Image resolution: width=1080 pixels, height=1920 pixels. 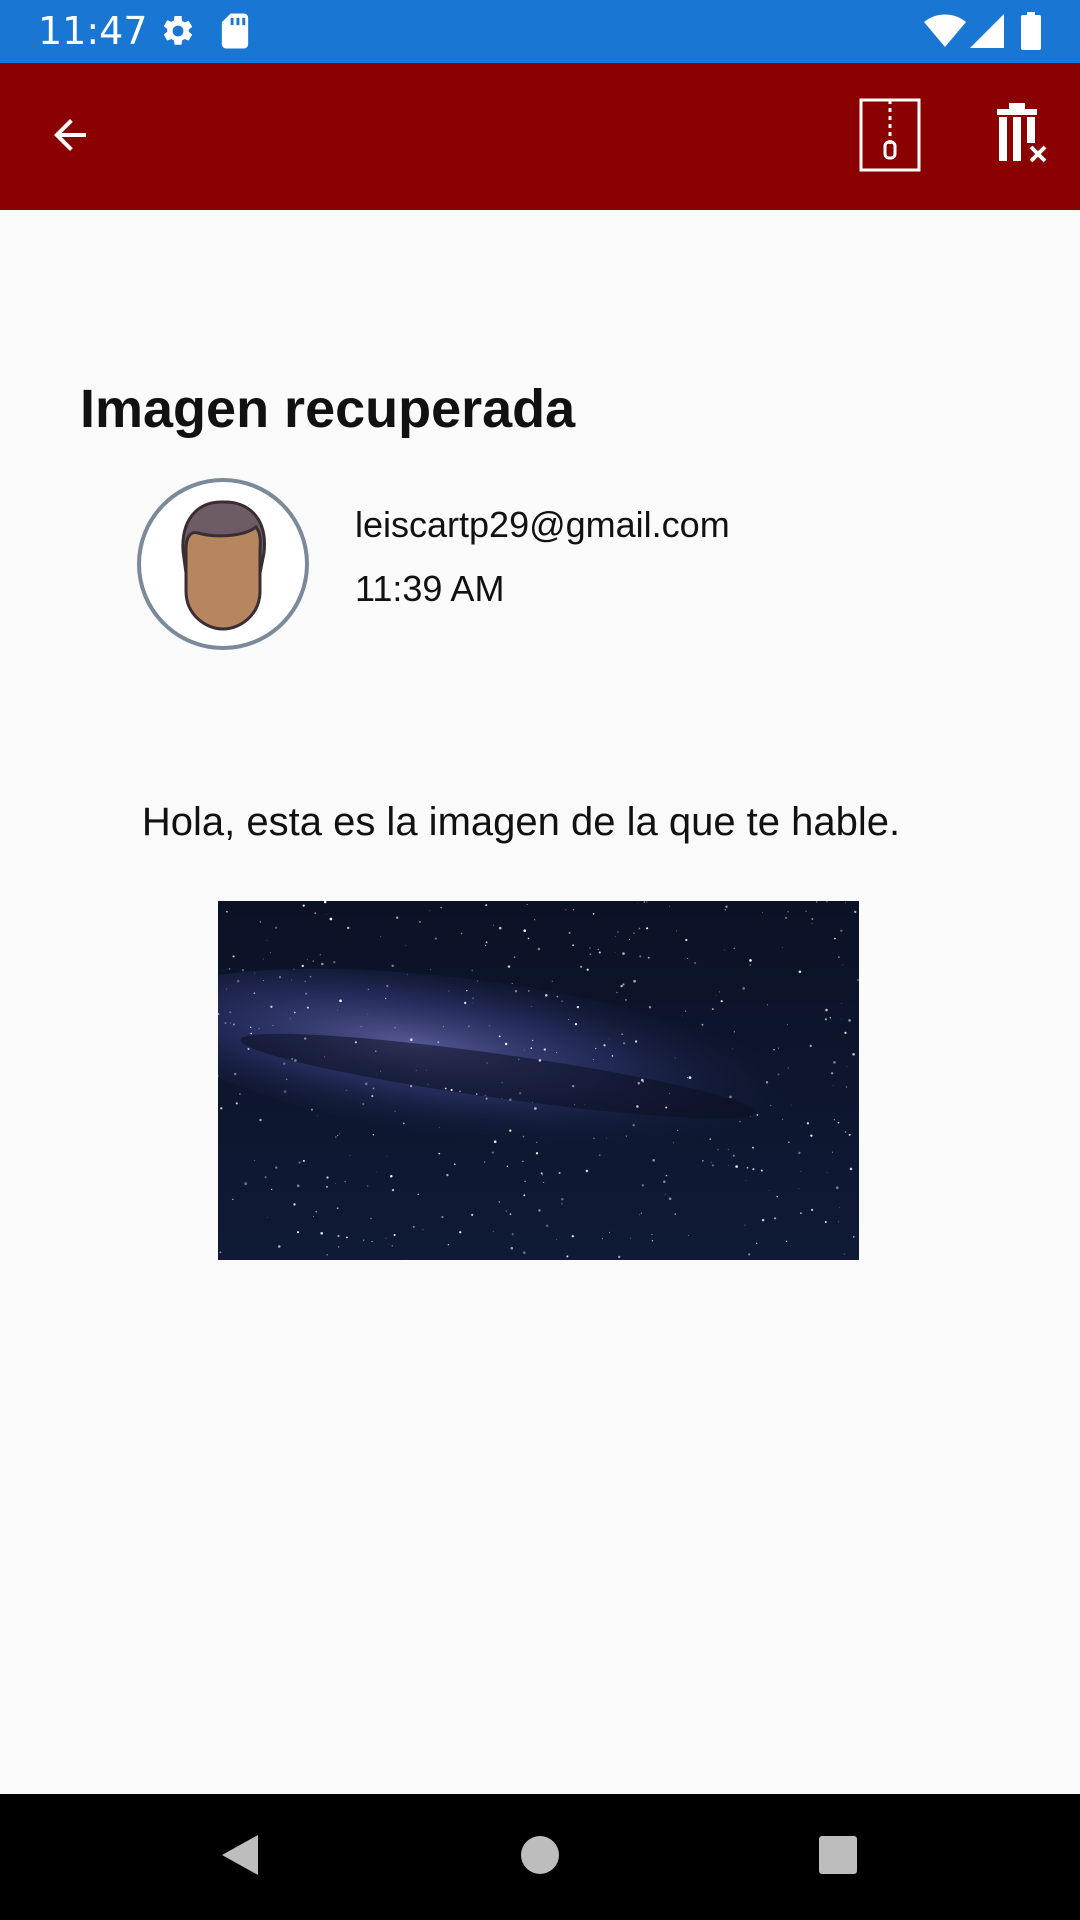 I want to click on avatar, so click(x=223, y=564).